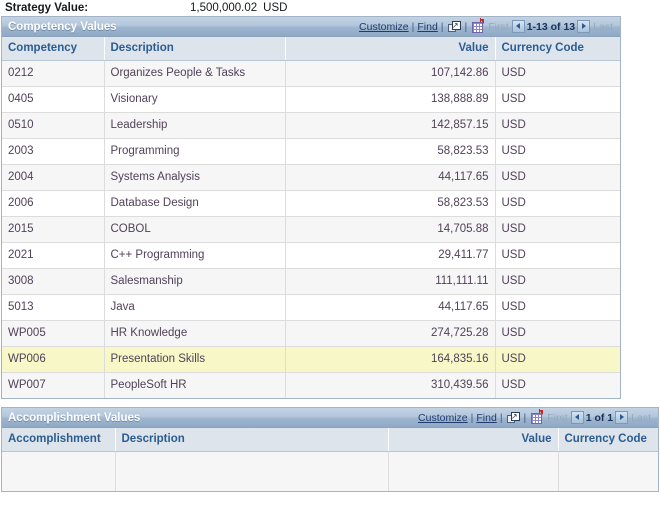 Image resolution: width=660 pixels, height=527 pixels. What do you see at coordinates (47, 8) in the screenshot?
I see `strategy-value-label: Strategy Value:` at bounding box center [47, 8].